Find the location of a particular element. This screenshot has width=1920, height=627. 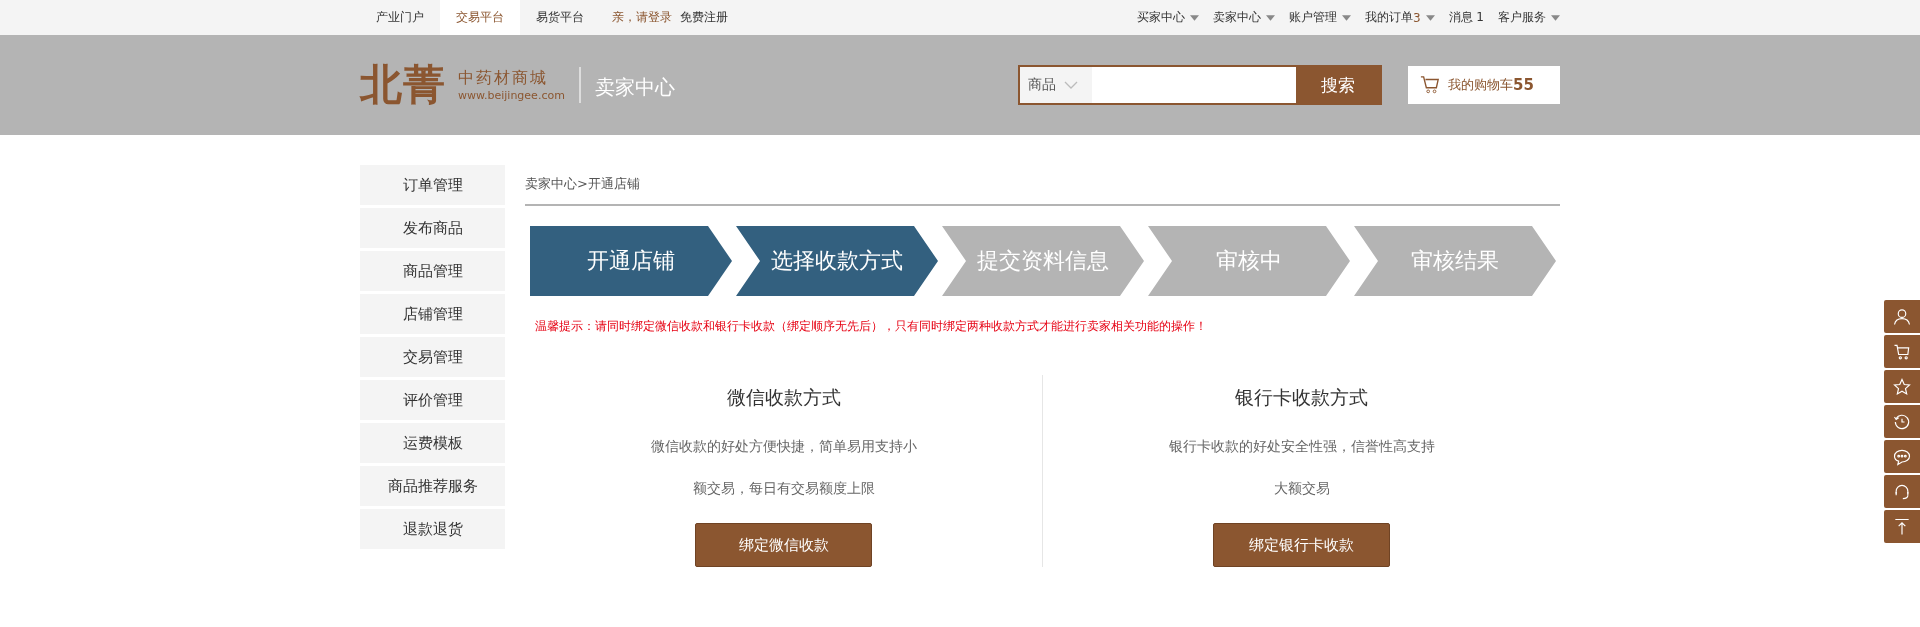

nav-tab: 产业门户 is located at coordinates (400, 17).